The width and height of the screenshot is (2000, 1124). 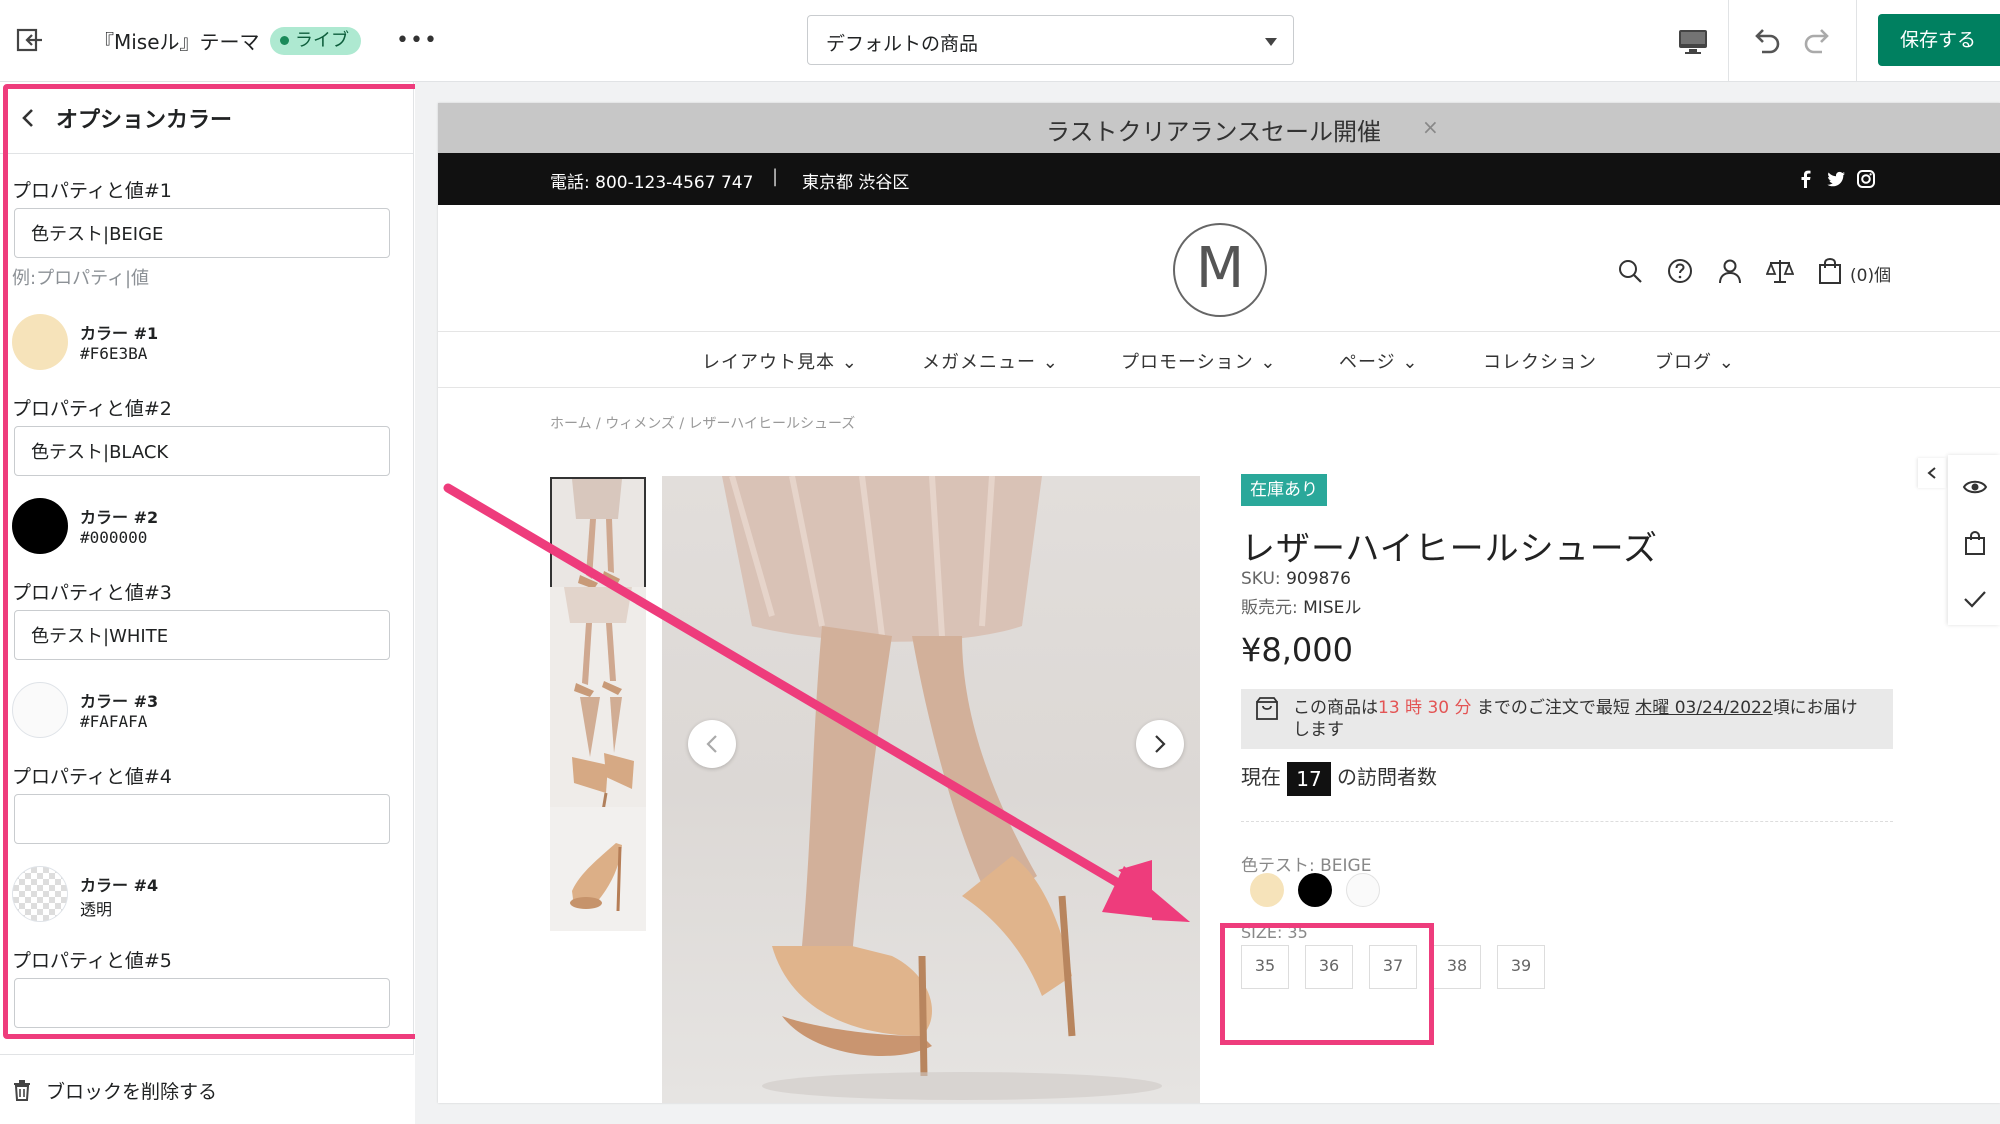 What do you see at coordinates (1309, 778) in the screenshot?
I see `visitor-count: 17` at bounding box center [1309, 778].